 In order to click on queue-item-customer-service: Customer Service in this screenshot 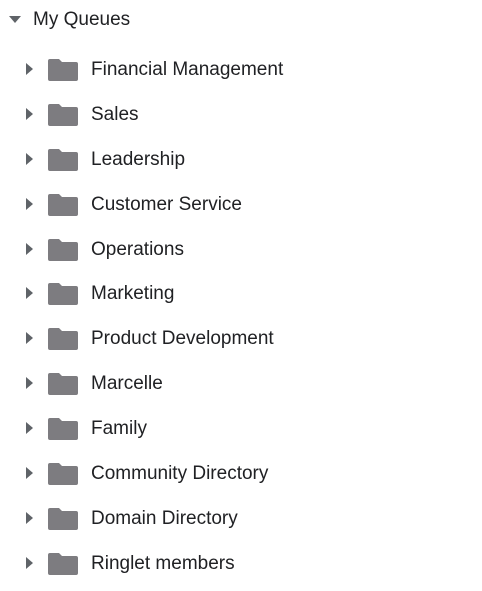, I will do `click(241, 204)`.